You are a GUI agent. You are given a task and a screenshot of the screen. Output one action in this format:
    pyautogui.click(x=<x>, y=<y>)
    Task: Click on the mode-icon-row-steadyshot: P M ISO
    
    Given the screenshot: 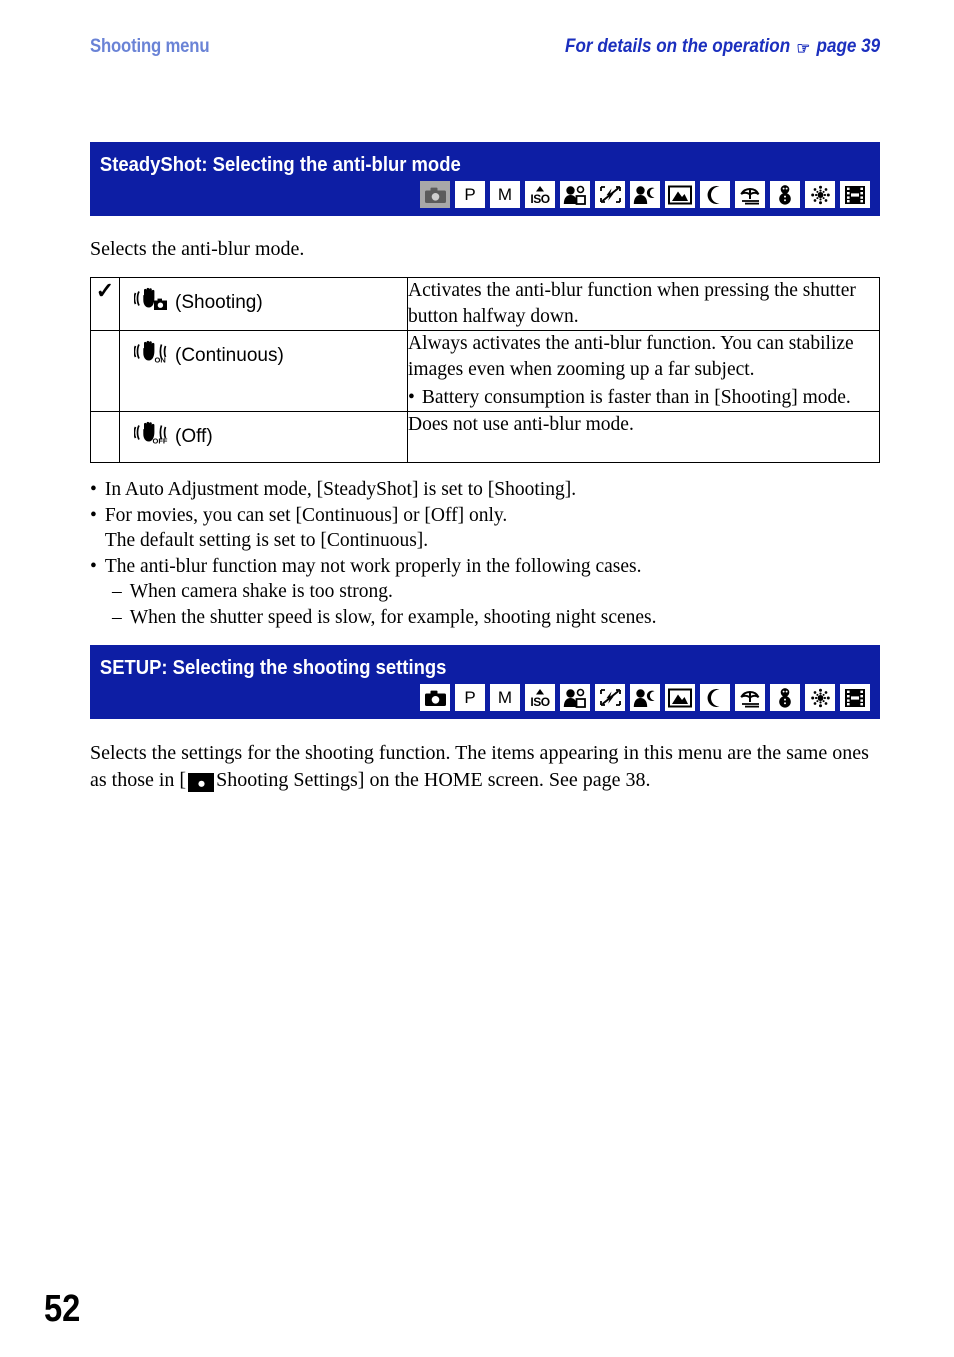 What is the action you would take?
    pyautogui.click(x=485, y=198)
    